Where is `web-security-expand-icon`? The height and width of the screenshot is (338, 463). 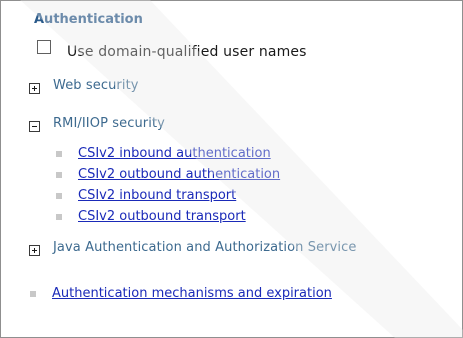
web-security-expand-icon is located at coordinates (34, 88).